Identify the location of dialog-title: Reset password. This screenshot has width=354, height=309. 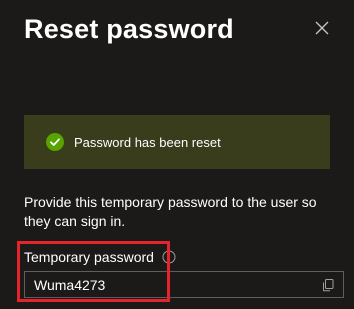
(129, 29).